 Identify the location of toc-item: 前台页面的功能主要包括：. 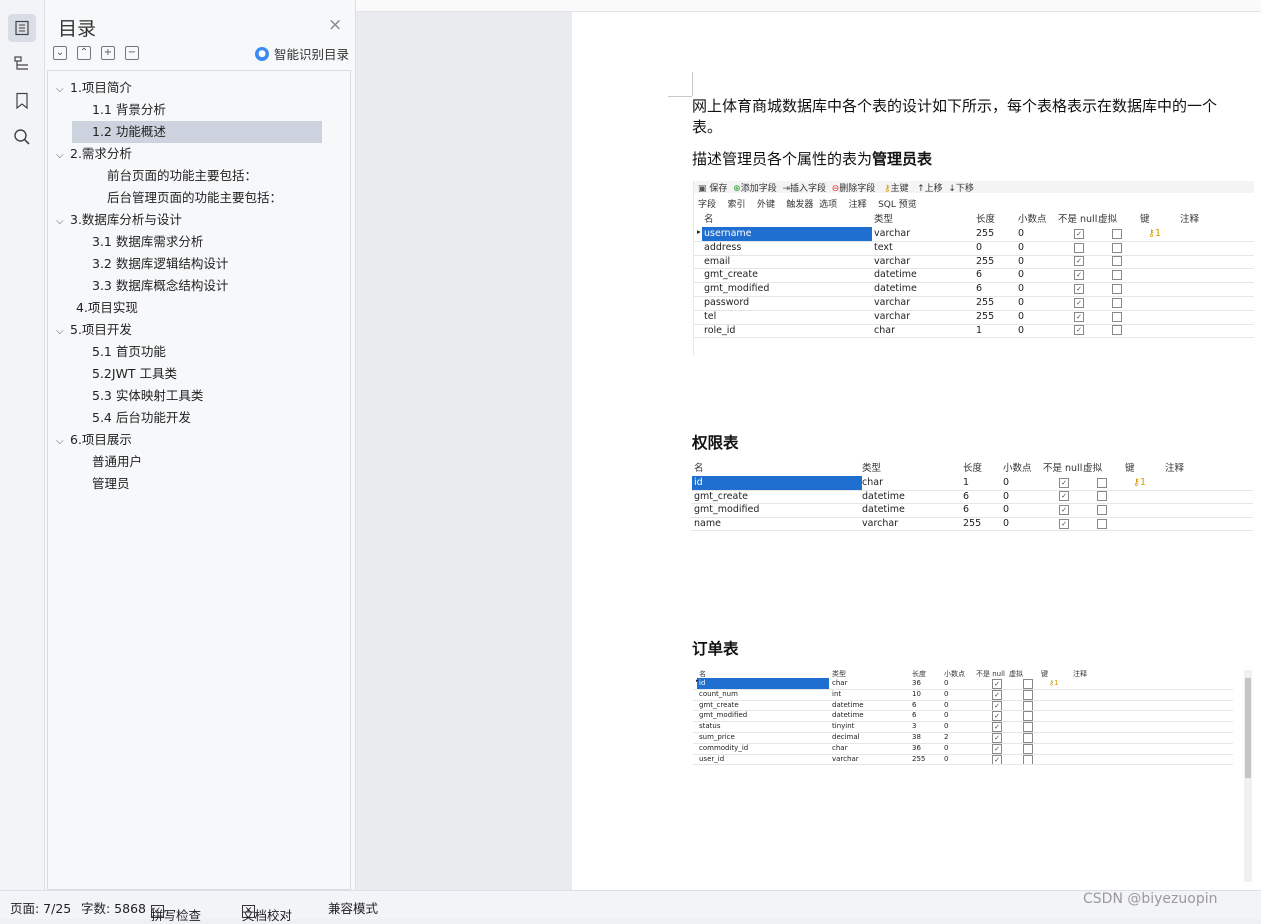
(222, 176).